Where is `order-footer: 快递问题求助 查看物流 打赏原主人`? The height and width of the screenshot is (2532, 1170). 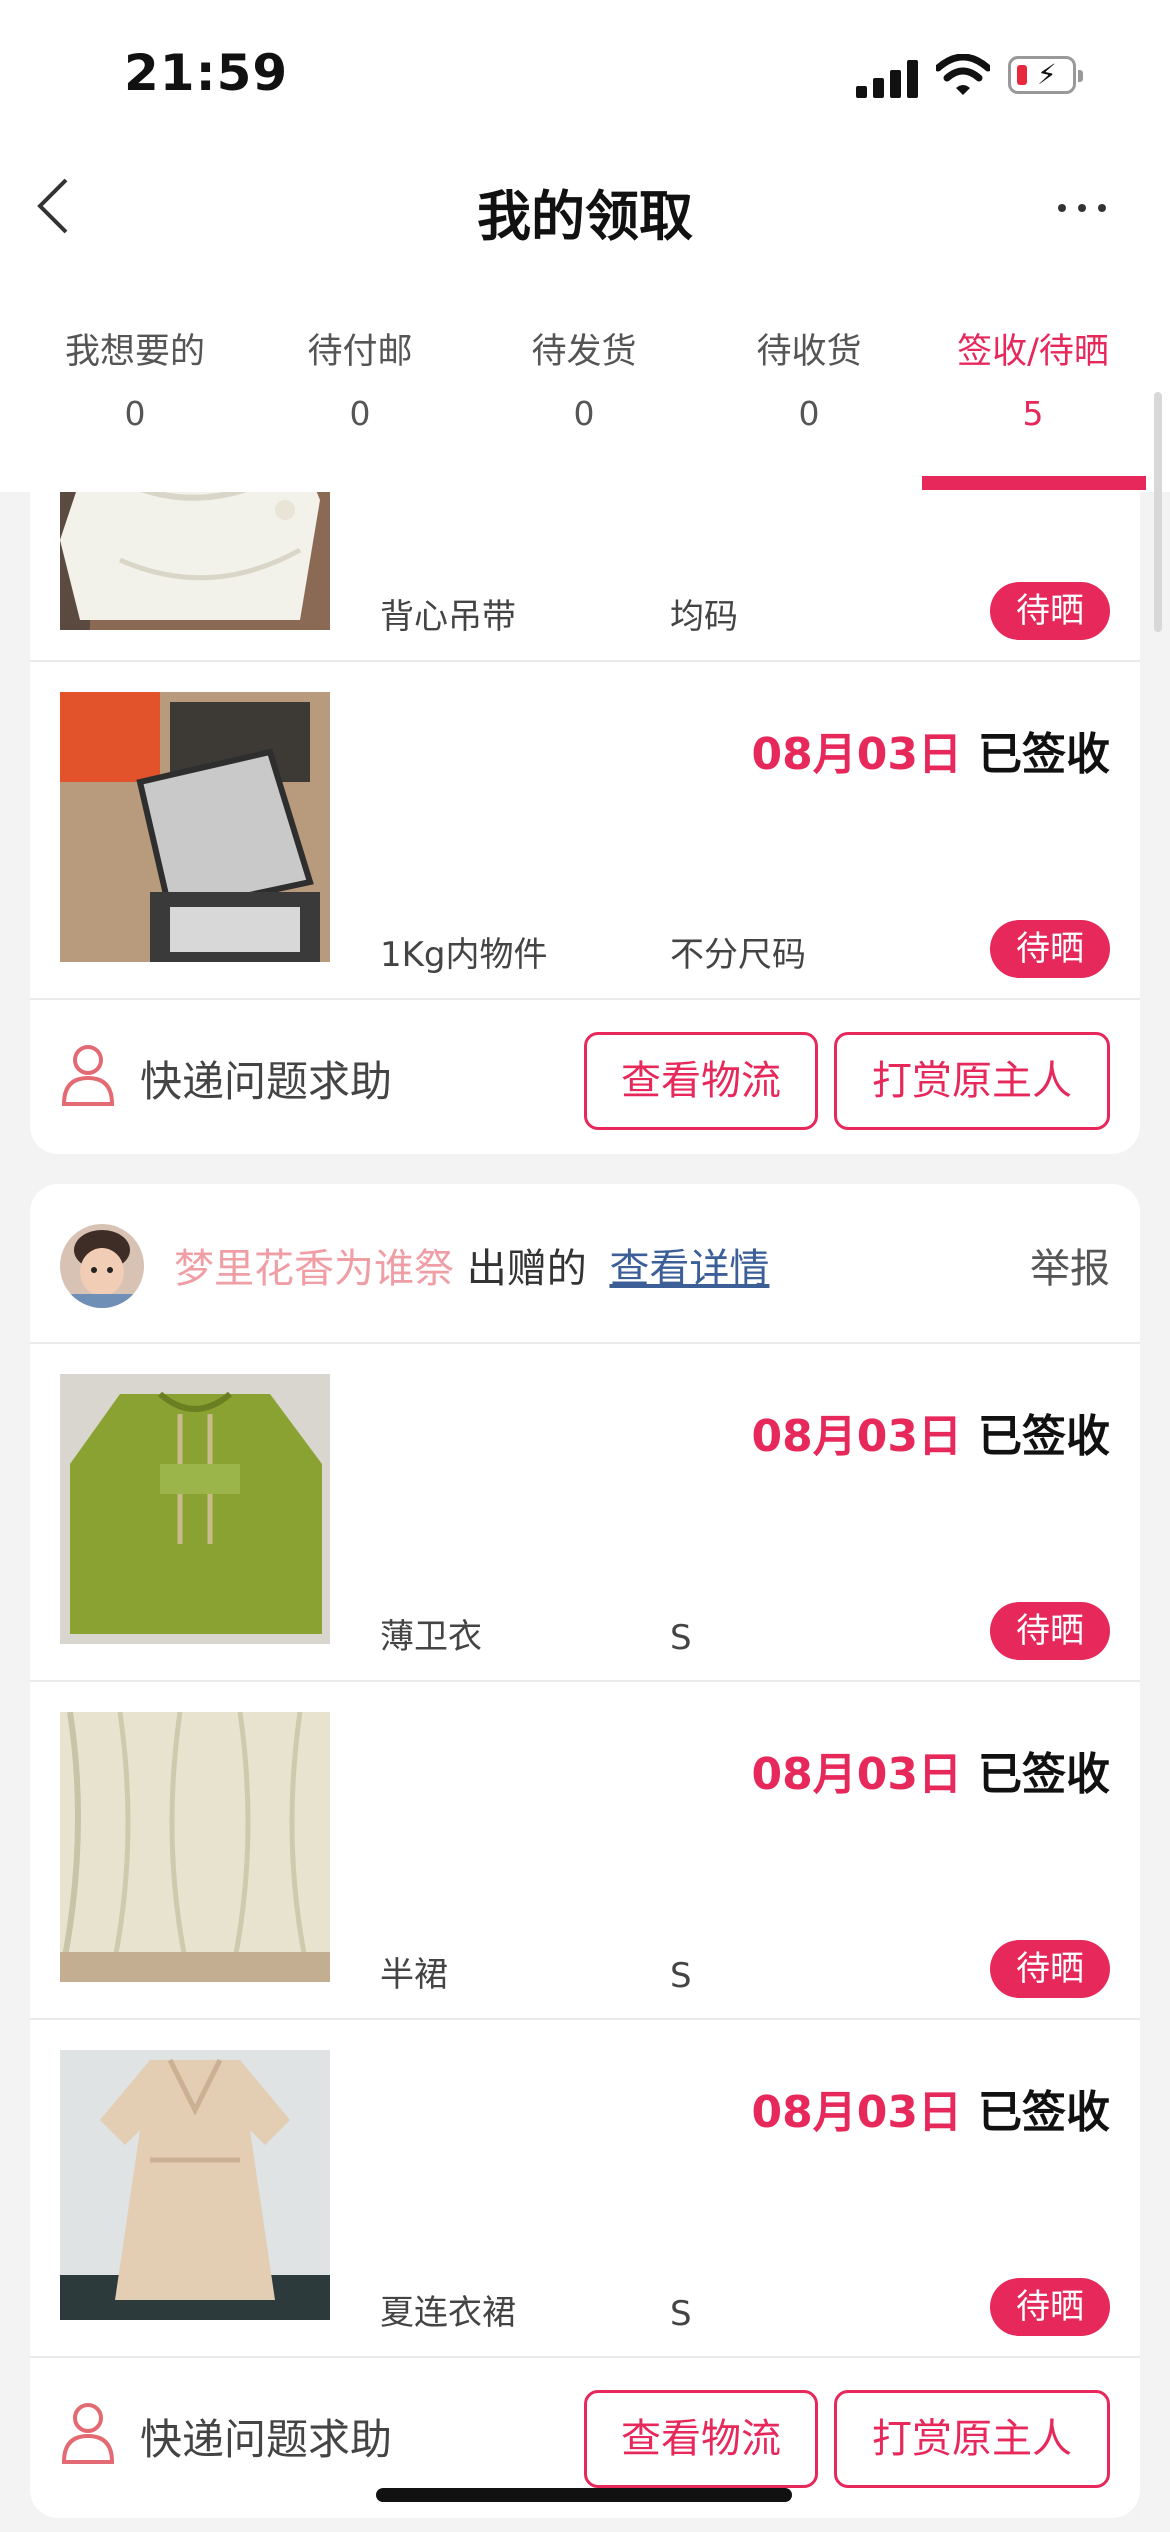 order-footer: 快递问题求助 查看物流 打赏原主人 is located at coordinates (585, 1077).